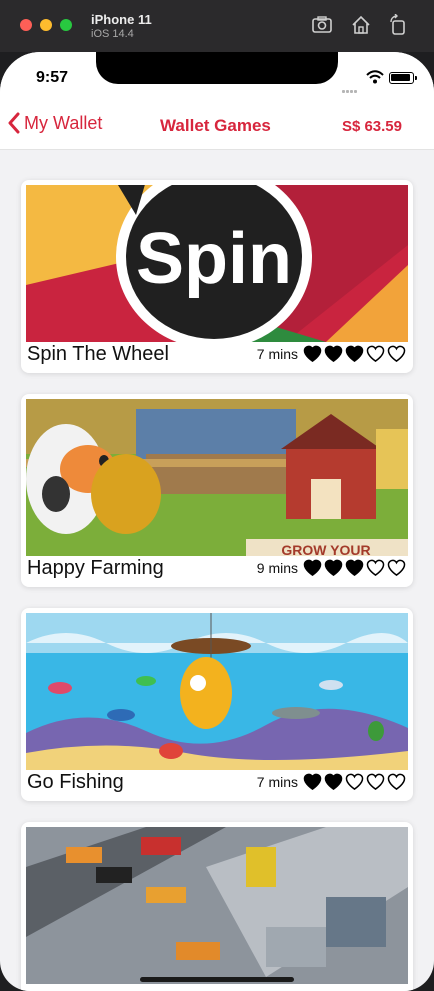 Image resolution: width=434 pixels, height=991 pixels. I want to click on wifi-icon, so click(375, 77).